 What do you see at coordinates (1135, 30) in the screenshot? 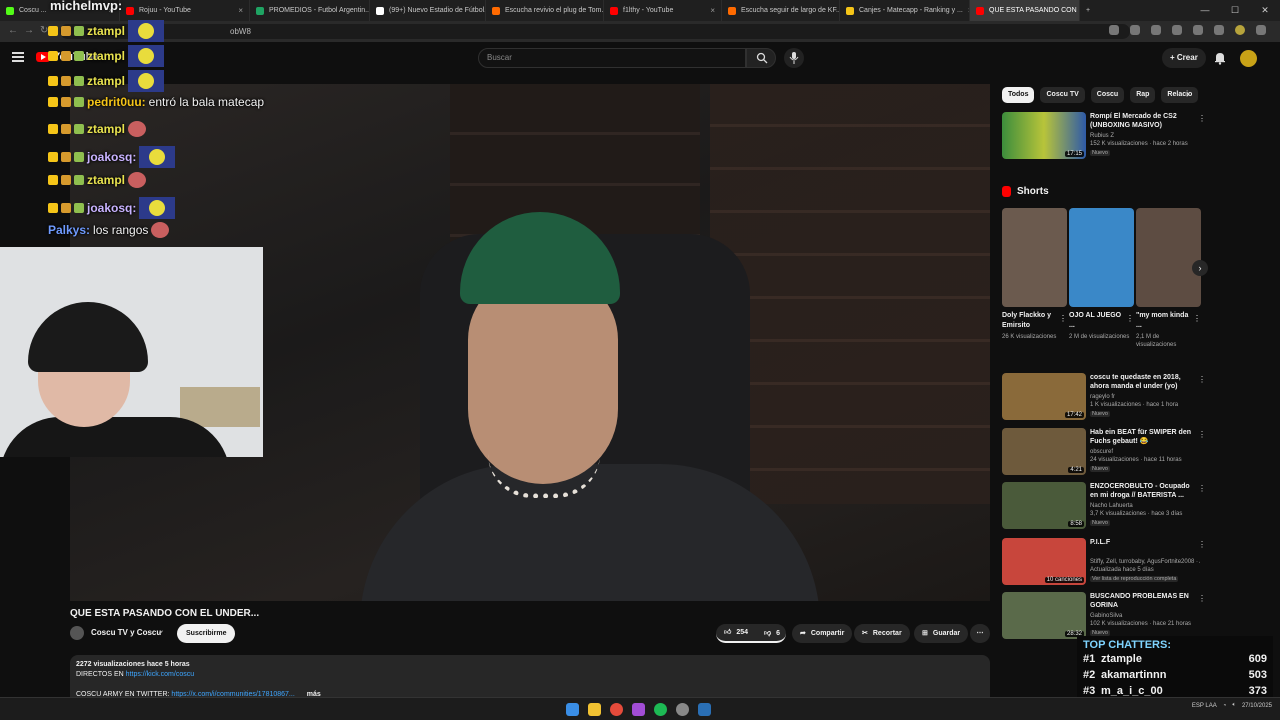
I see `bookmark-icon` at bounding box center [1135, 30].